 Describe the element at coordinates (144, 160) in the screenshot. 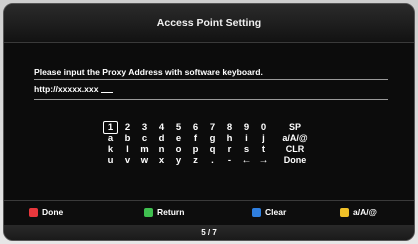

I see `key-w: w` at that location.